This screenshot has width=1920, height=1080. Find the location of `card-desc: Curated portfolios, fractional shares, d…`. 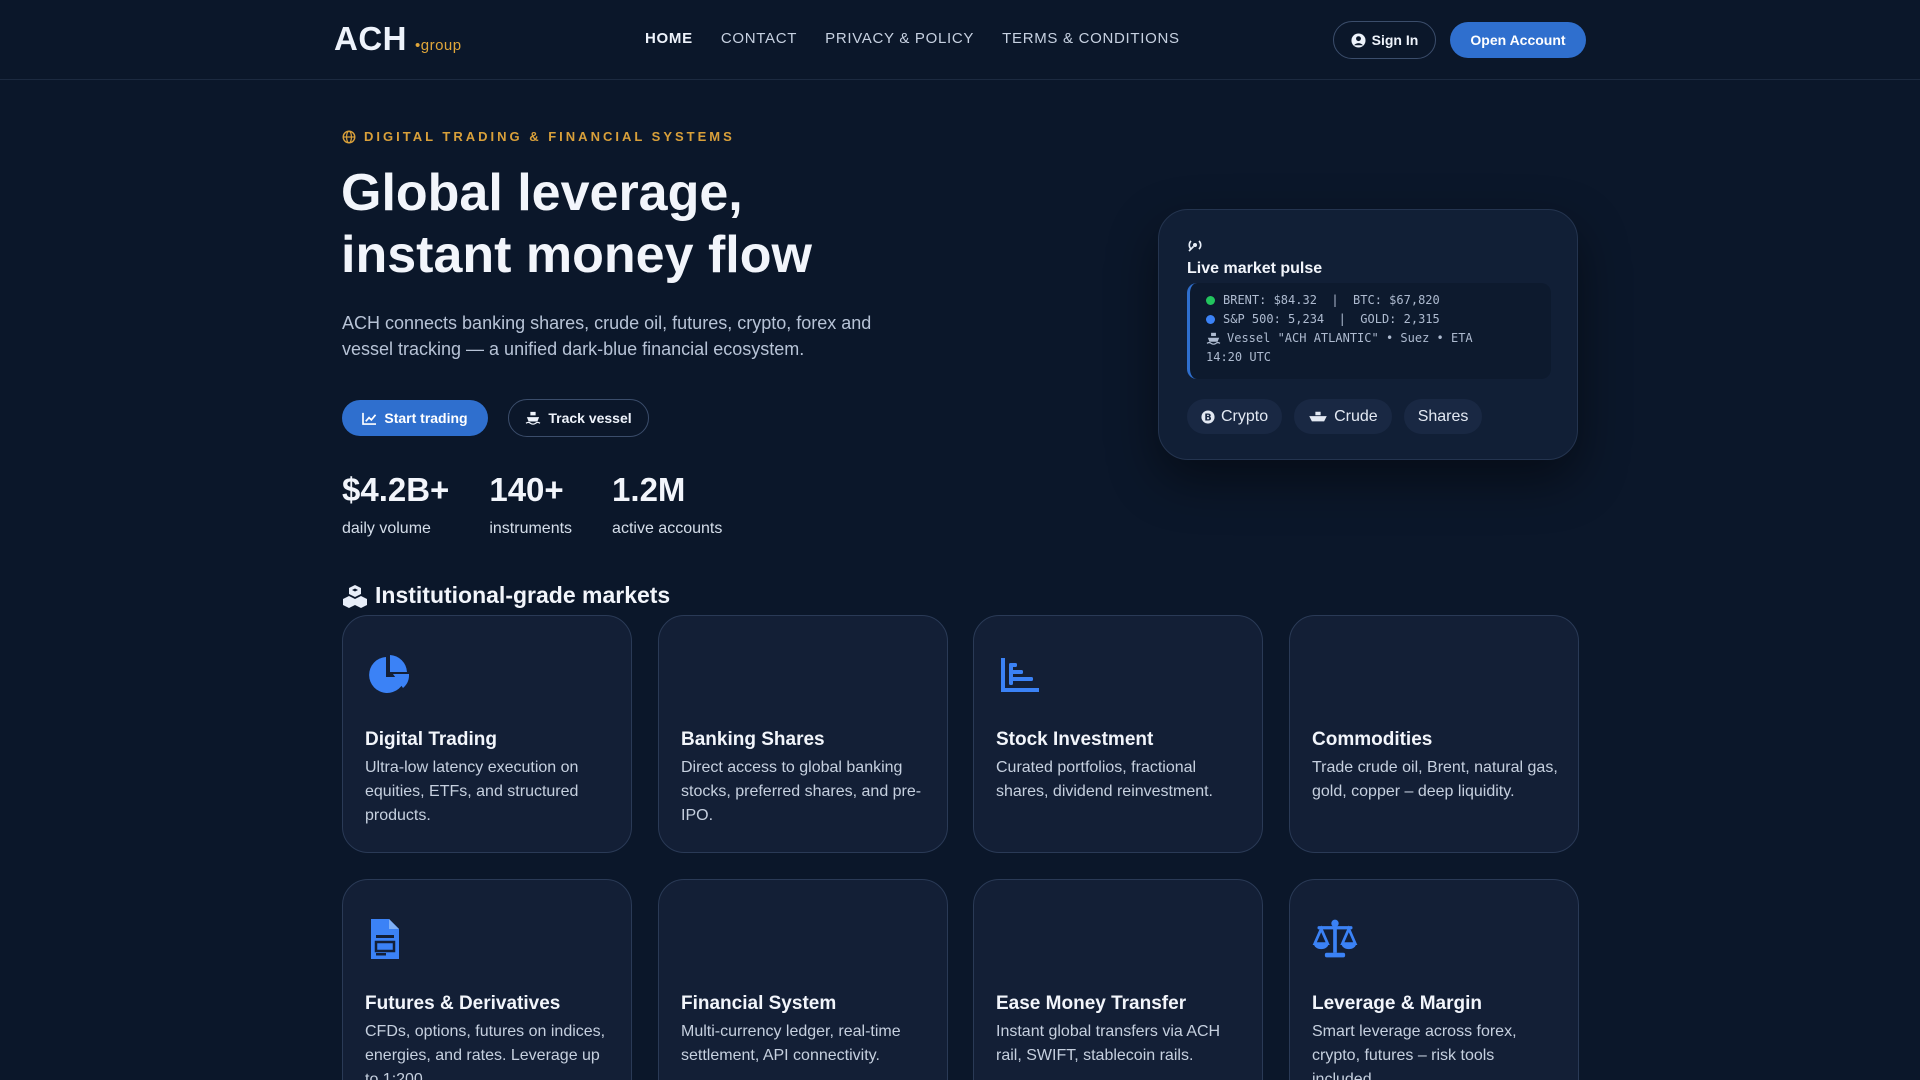

card-desc: Curated portfolios, fractional shares, d… is located at coordinates (1104, 779).